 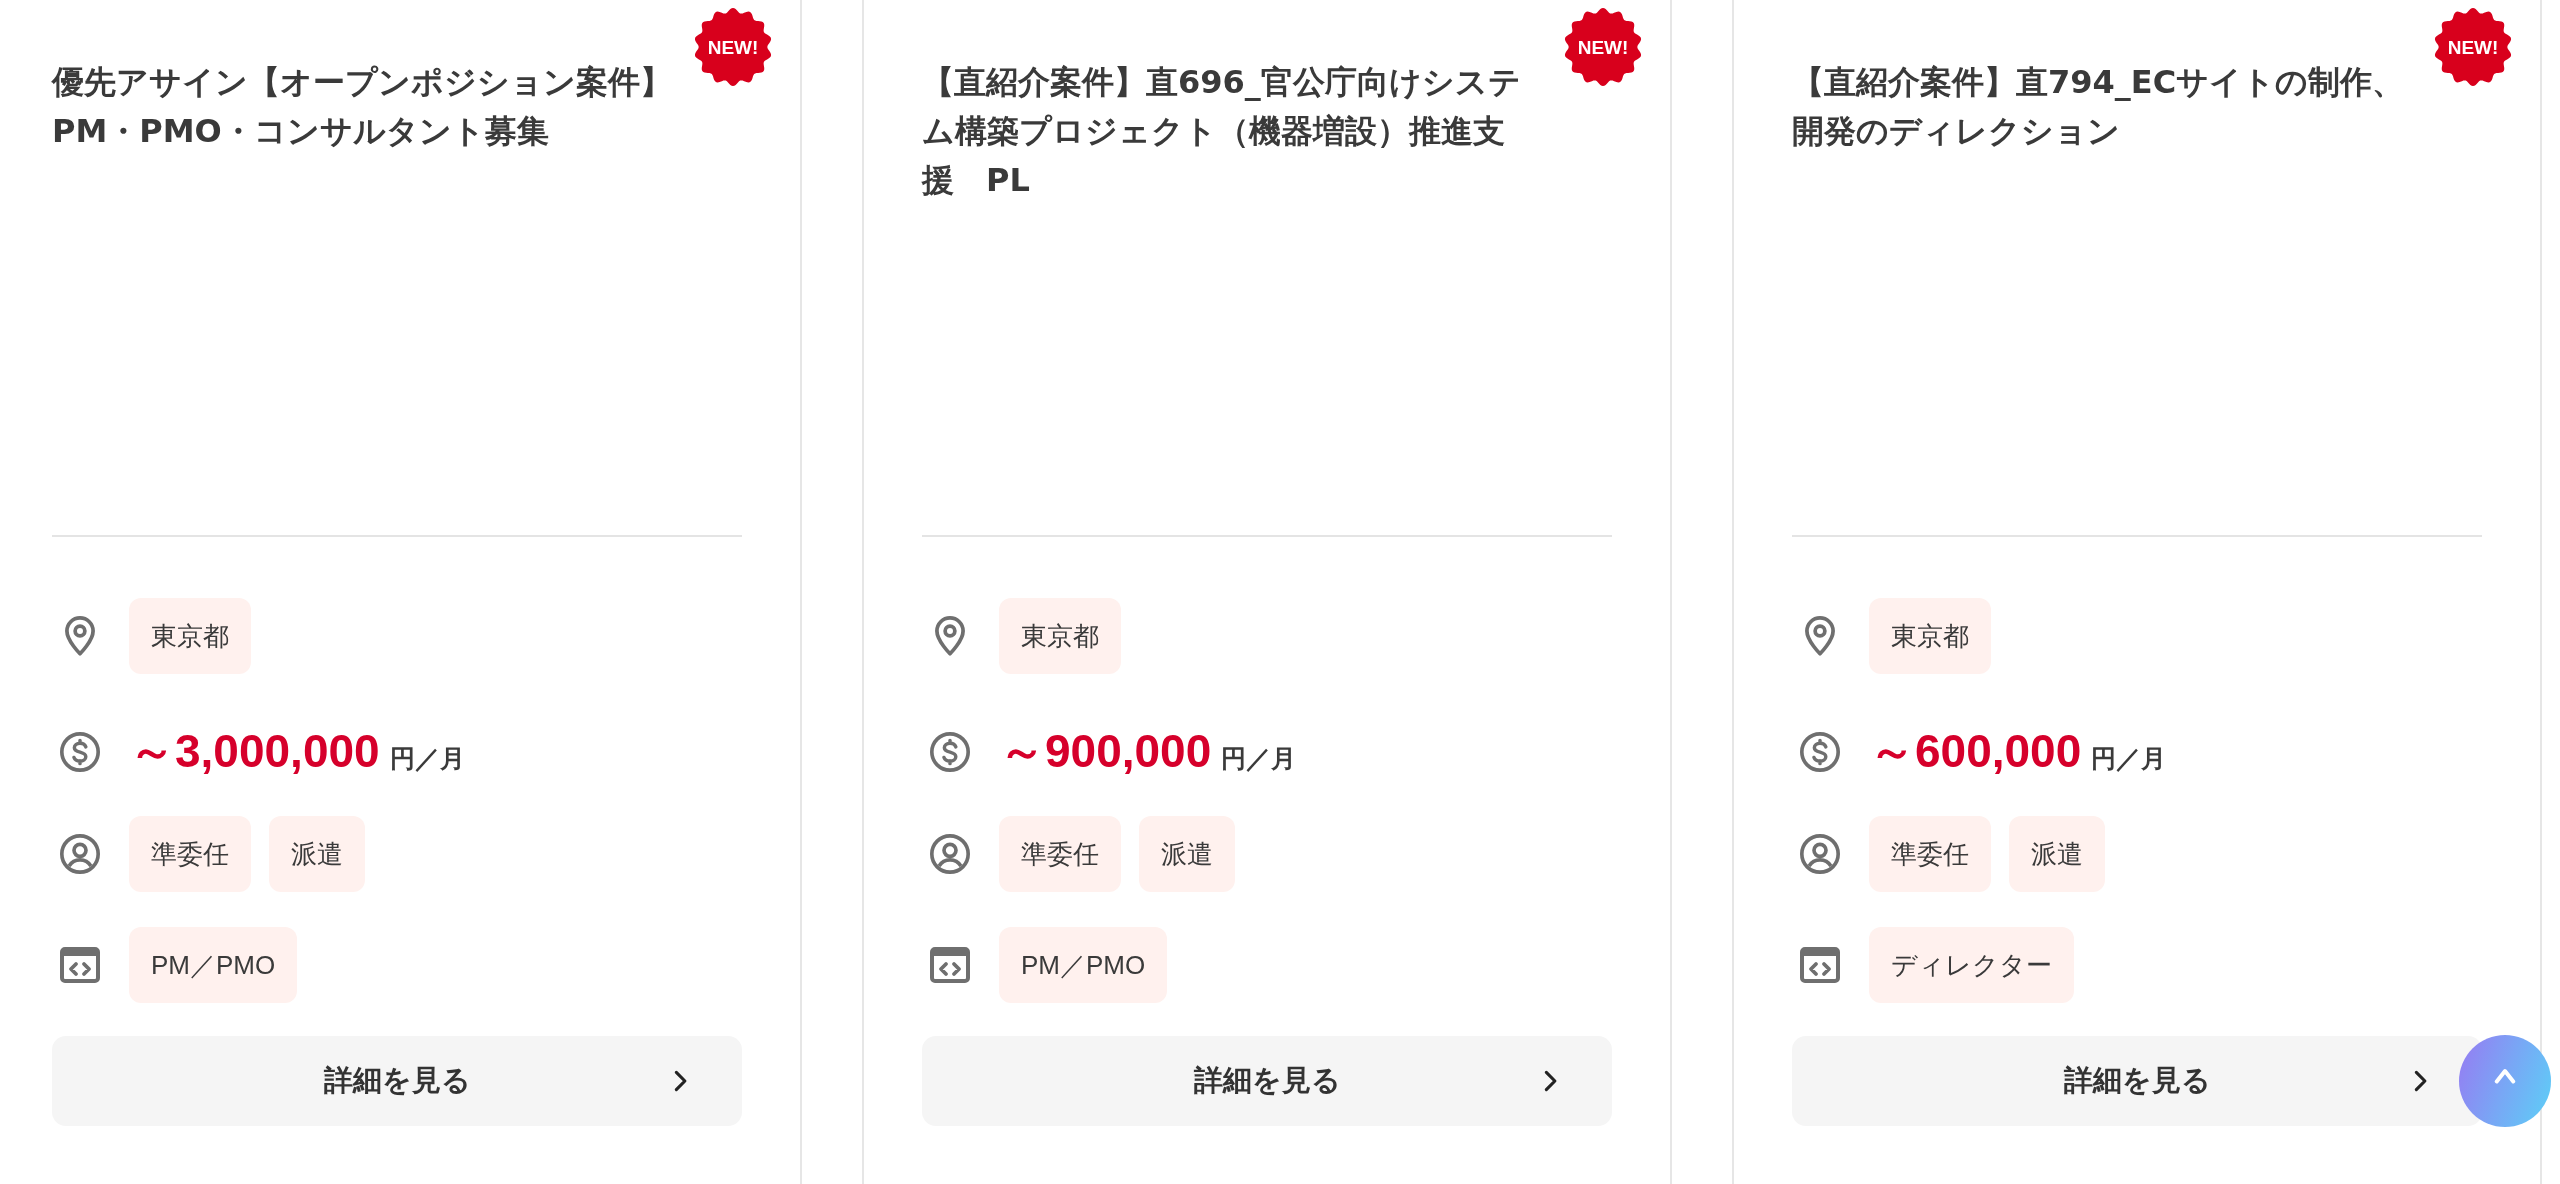 What do you see at coordinates (1222, 131) in the screenshot?
I see `job-title: 【直紹介案件】直696_官公庁向けシステム構築プロジェクト（機器増設）推進支援 PL` at bounding box center [1222, 131].